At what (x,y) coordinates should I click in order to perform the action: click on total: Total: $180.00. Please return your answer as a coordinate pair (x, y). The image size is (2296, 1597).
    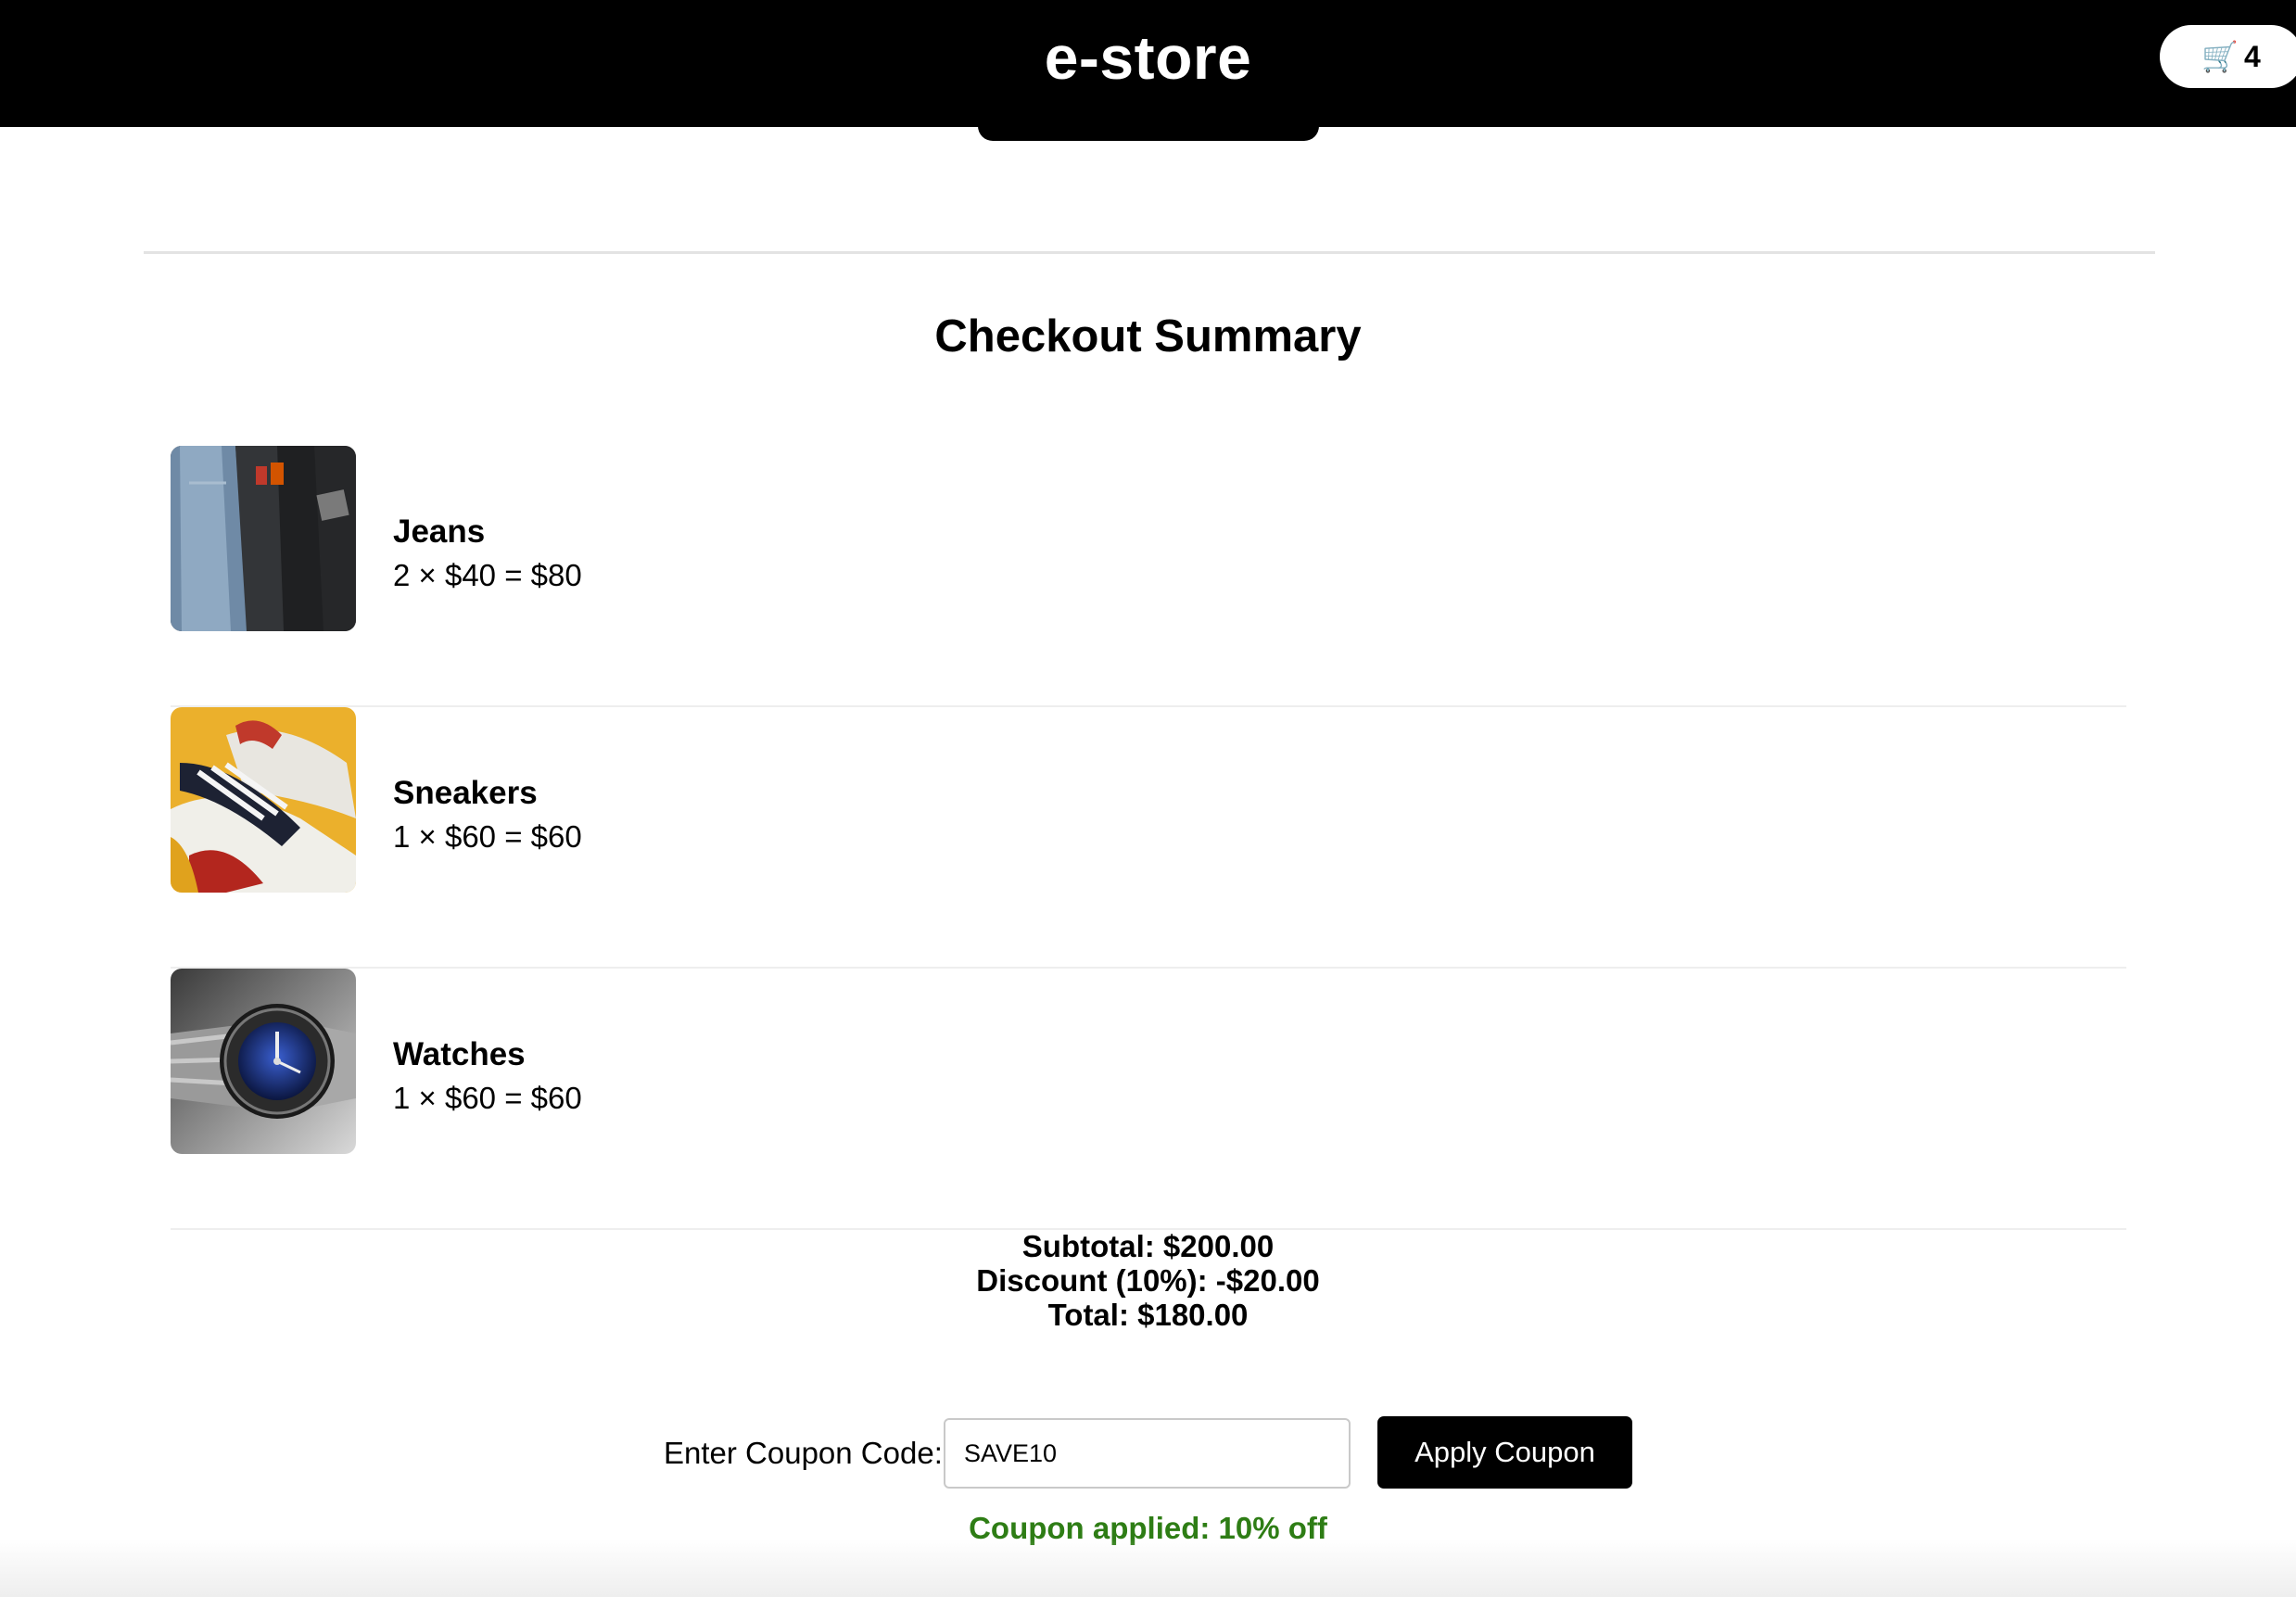
    Looking at the image, I should click on (1148, 1315).